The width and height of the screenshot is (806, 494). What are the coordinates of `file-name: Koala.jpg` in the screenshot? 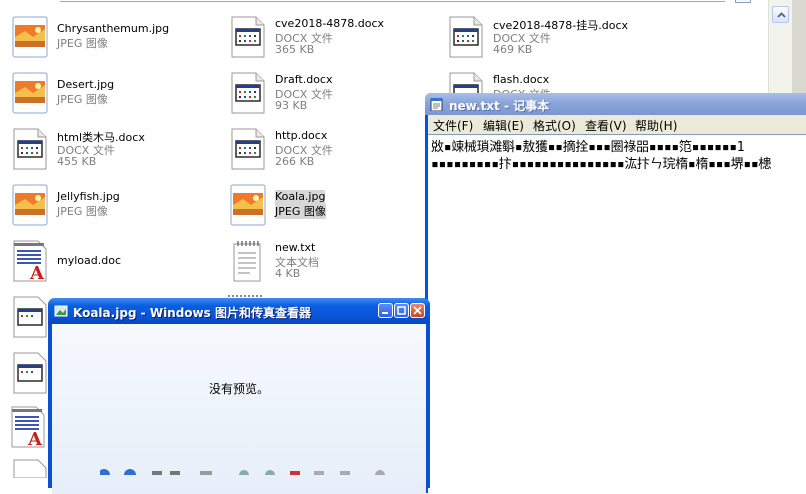 It's located at (300, 196).